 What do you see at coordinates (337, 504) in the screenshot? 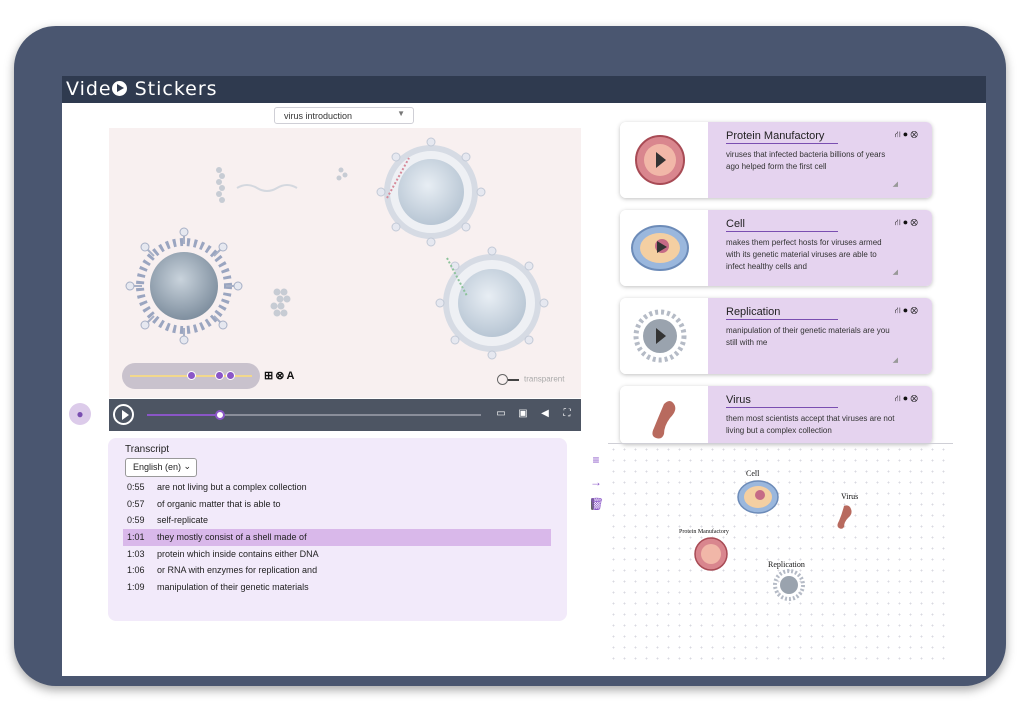
I see `transcript-row: 0:57 of organic matter that is able to` at bounding box center [337, 504].